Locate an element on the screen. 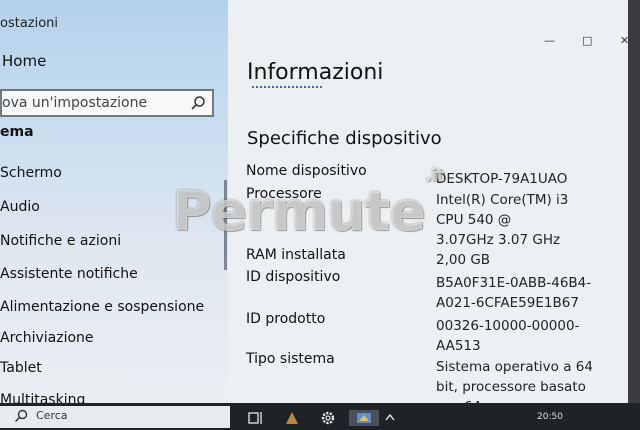 Image resolution: width=640 pixels, height=430 pixels. taskbar-search-box is located at coordinates (115, 417).